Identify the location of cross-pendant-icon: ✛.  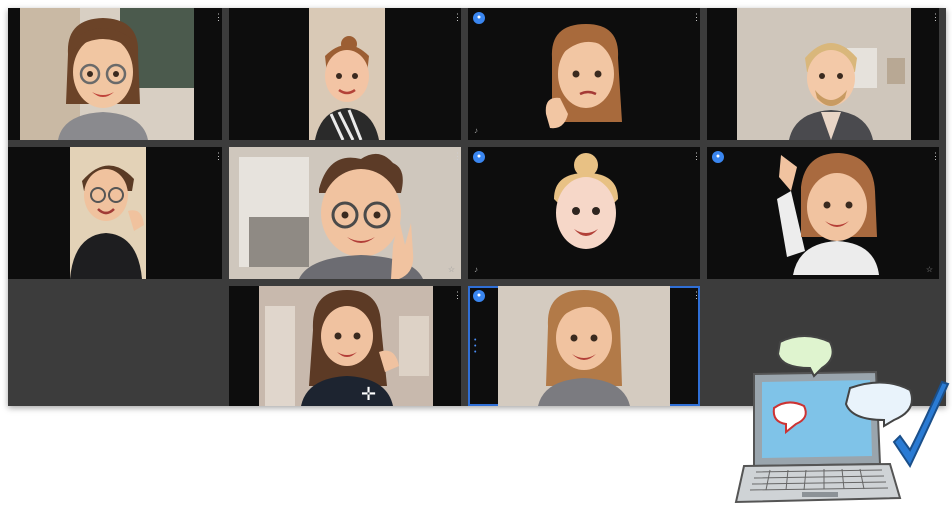
(369, 394).